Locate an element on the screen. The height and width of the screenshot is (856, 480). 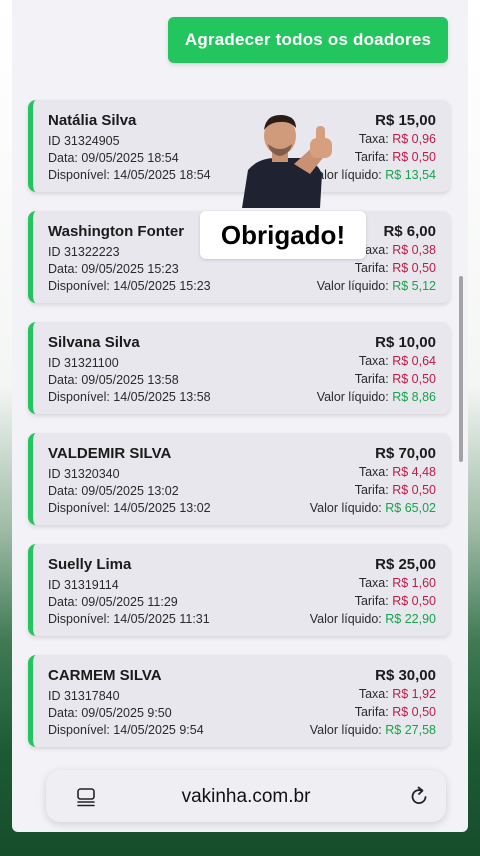
donation-id: ID 31320340 is located at coordinates (84, 474).